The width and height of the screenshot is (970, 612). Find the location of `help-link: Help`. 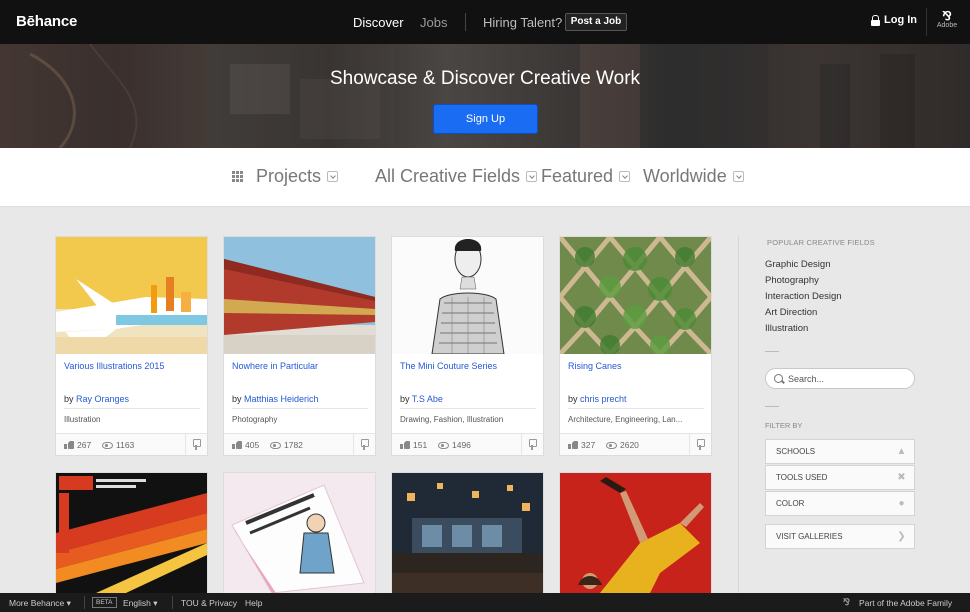

help-link: Help is located at coordinates (253, 603).